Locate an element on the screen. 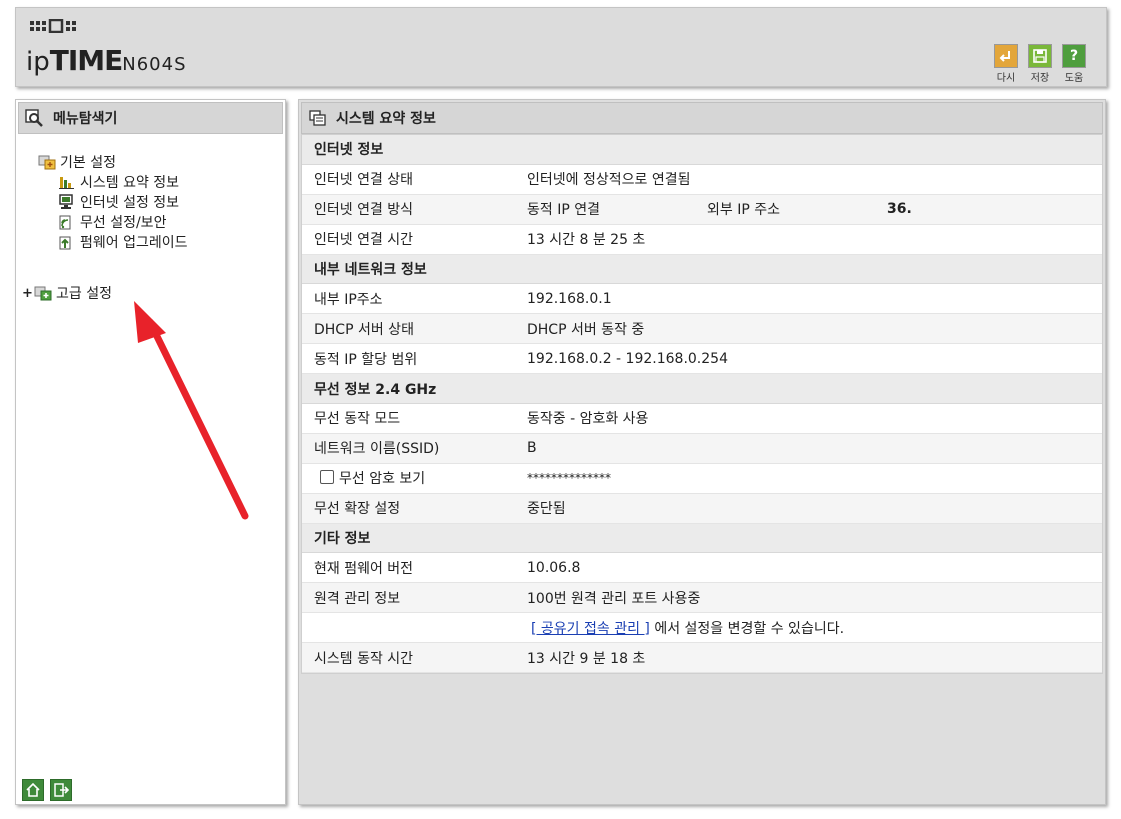 Image resolution: width=1121 pixels, height=819 pixels. header-bar: ipTIMEN604S 다시 저장 ? 도움 is located at coordinates (561, 47).